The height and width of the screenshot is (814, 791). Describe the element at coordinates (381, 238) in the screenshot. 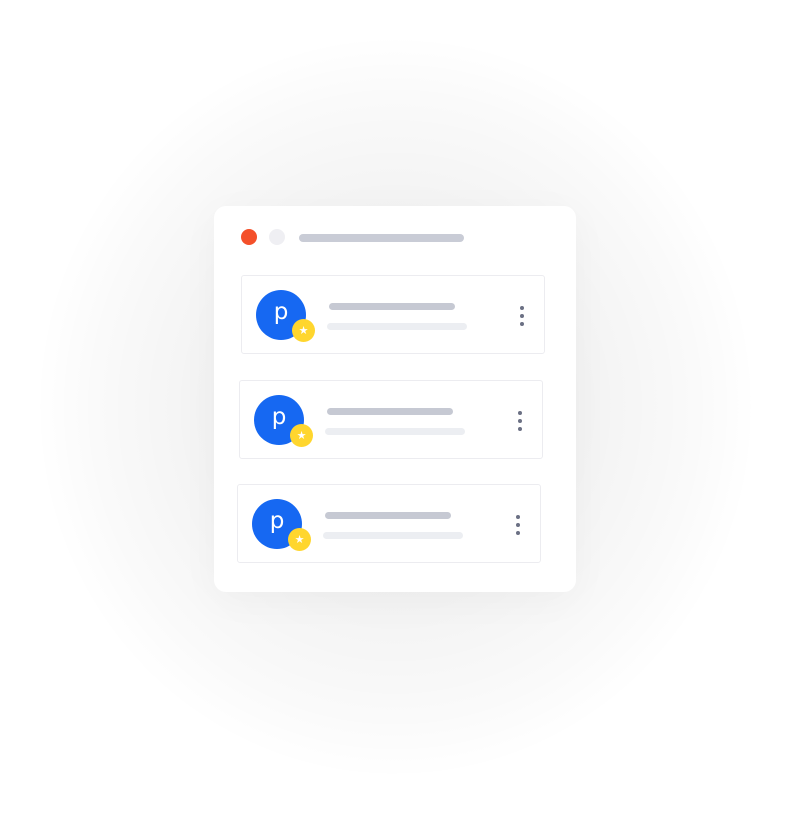

I see `window-title-placeholder` at that location.